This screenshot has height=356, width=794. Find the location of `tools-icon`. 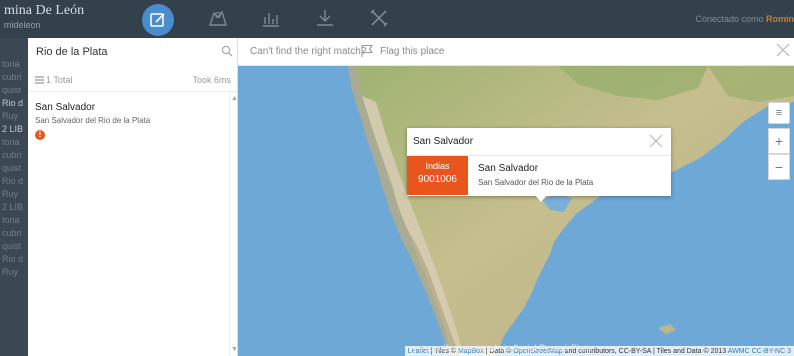

tools-icon is located at coordinates (379, 19).